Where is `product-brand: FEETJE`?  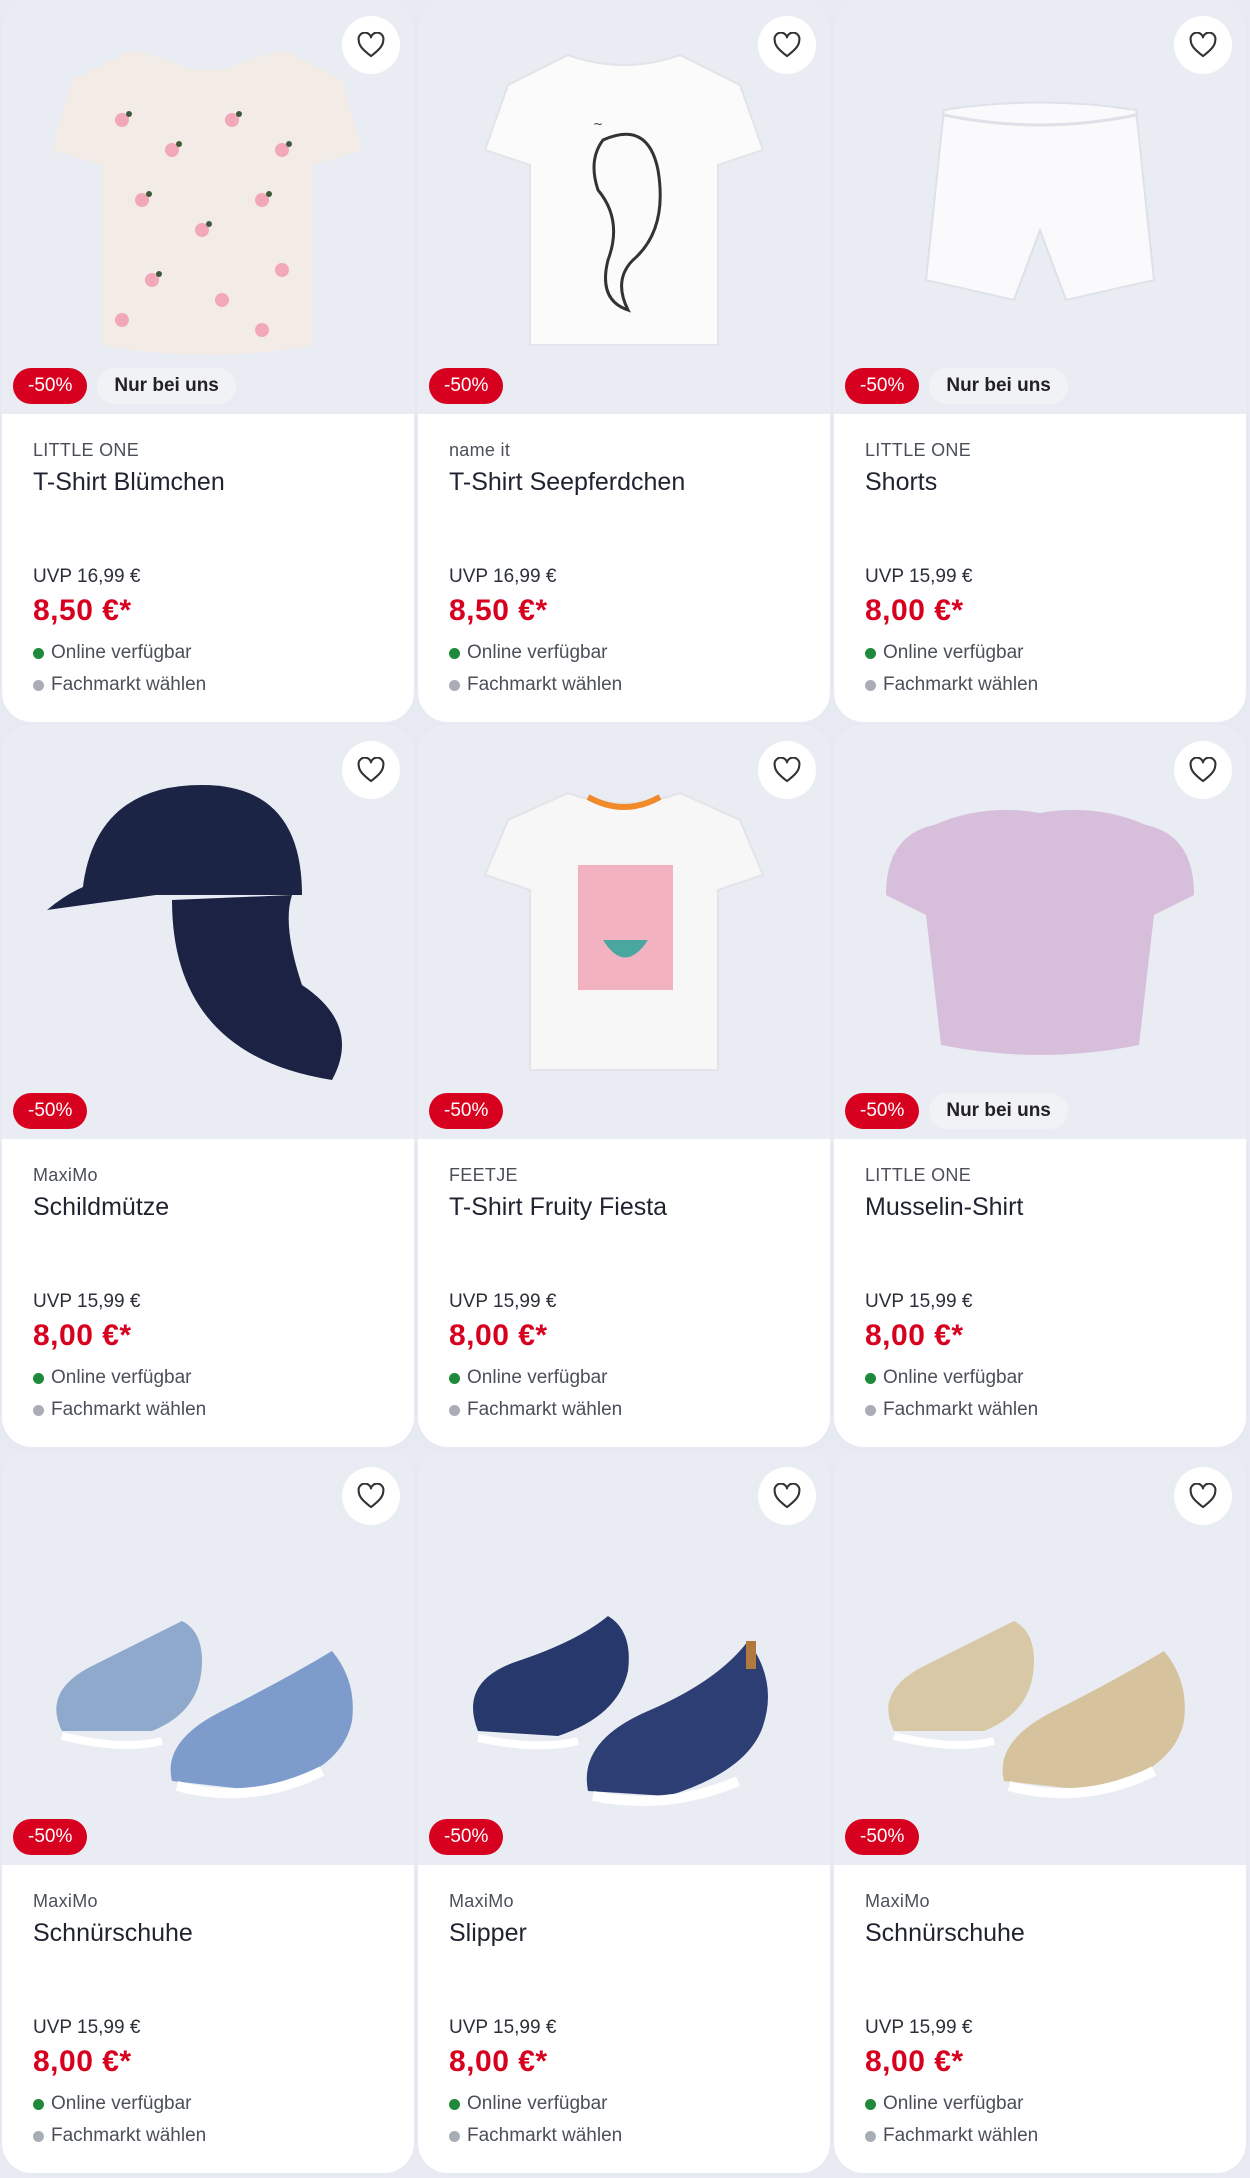
product-brand: FEETJE is located at coordinates (483, 1175).